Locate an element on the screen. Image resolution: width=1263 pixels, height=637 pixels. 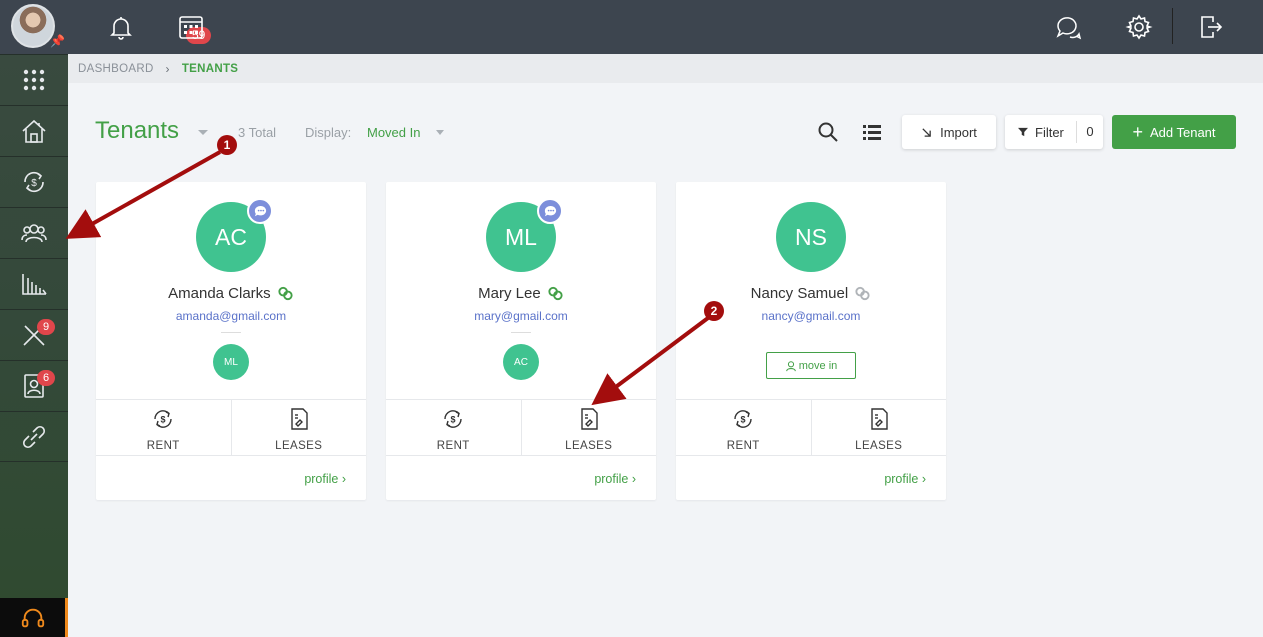
tenant-name: Nancy Samuel is located at coordinates (811, 293).